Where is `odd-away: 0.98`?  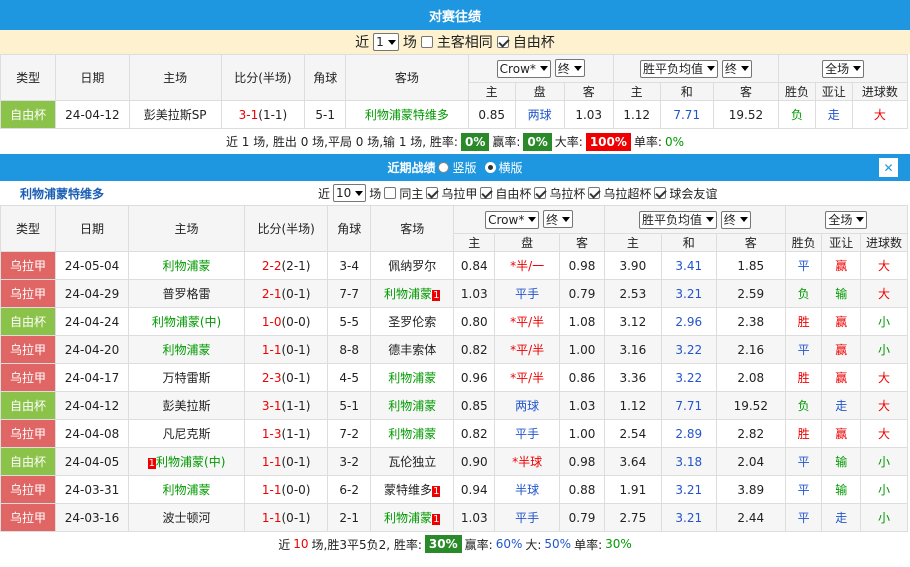 odd-away: 0.98 is located at coordinates (582, 265).